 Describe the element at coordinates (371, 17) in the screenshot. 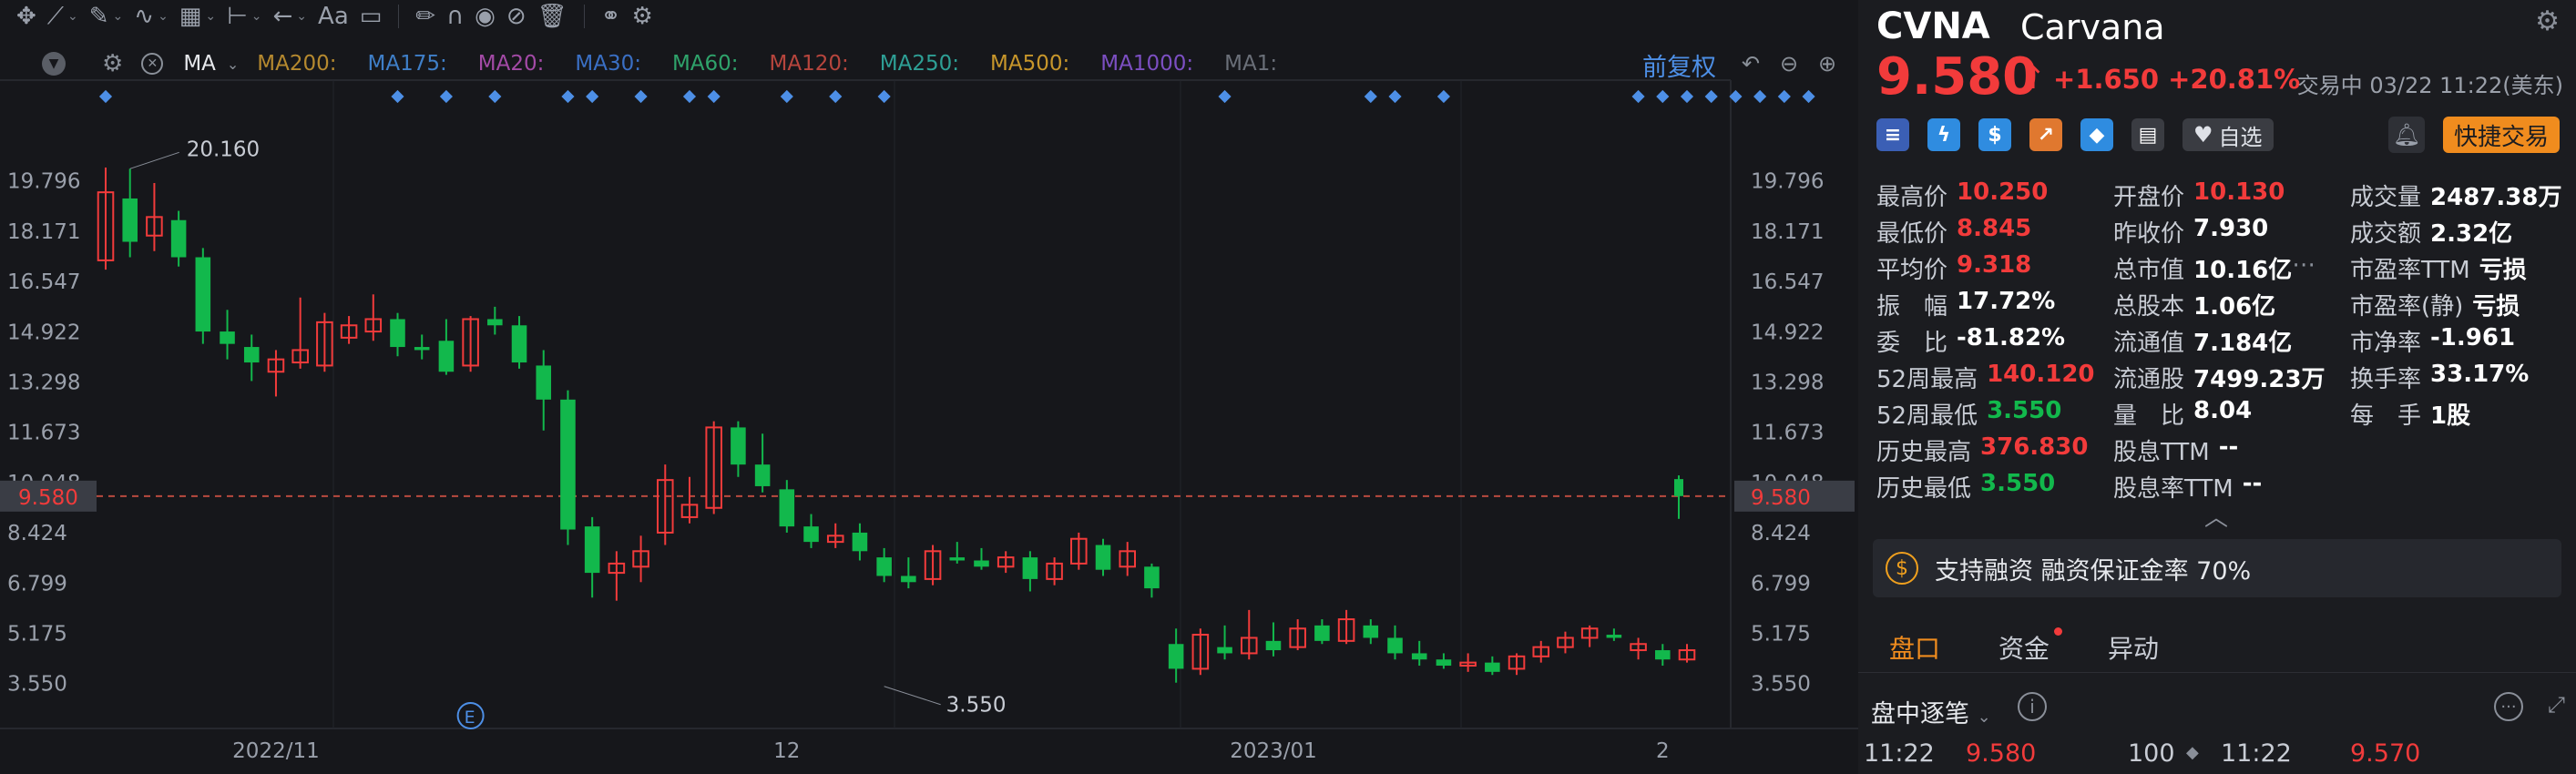

I see `comment-icon: ▭` at that location.